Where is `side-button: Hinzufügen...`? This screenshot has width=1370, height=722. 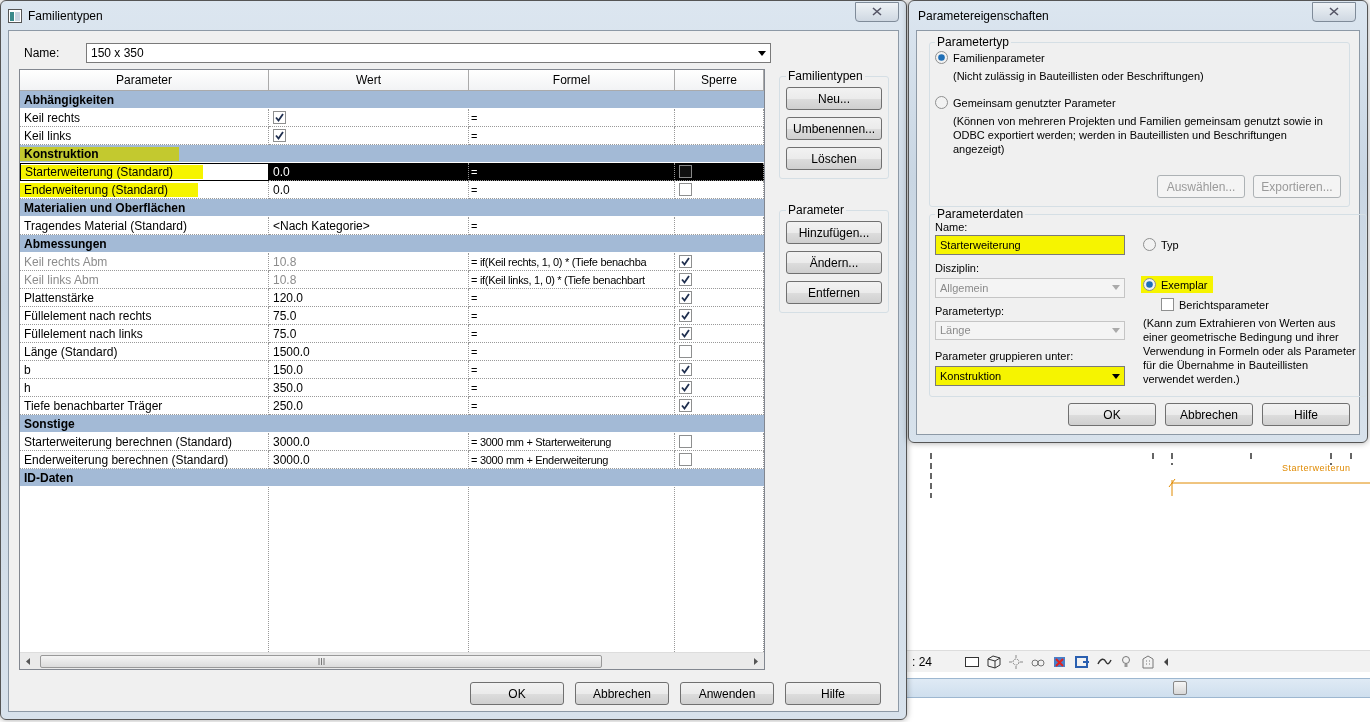
side-button: Hinzufügen... is located at coordinates (834, 232).